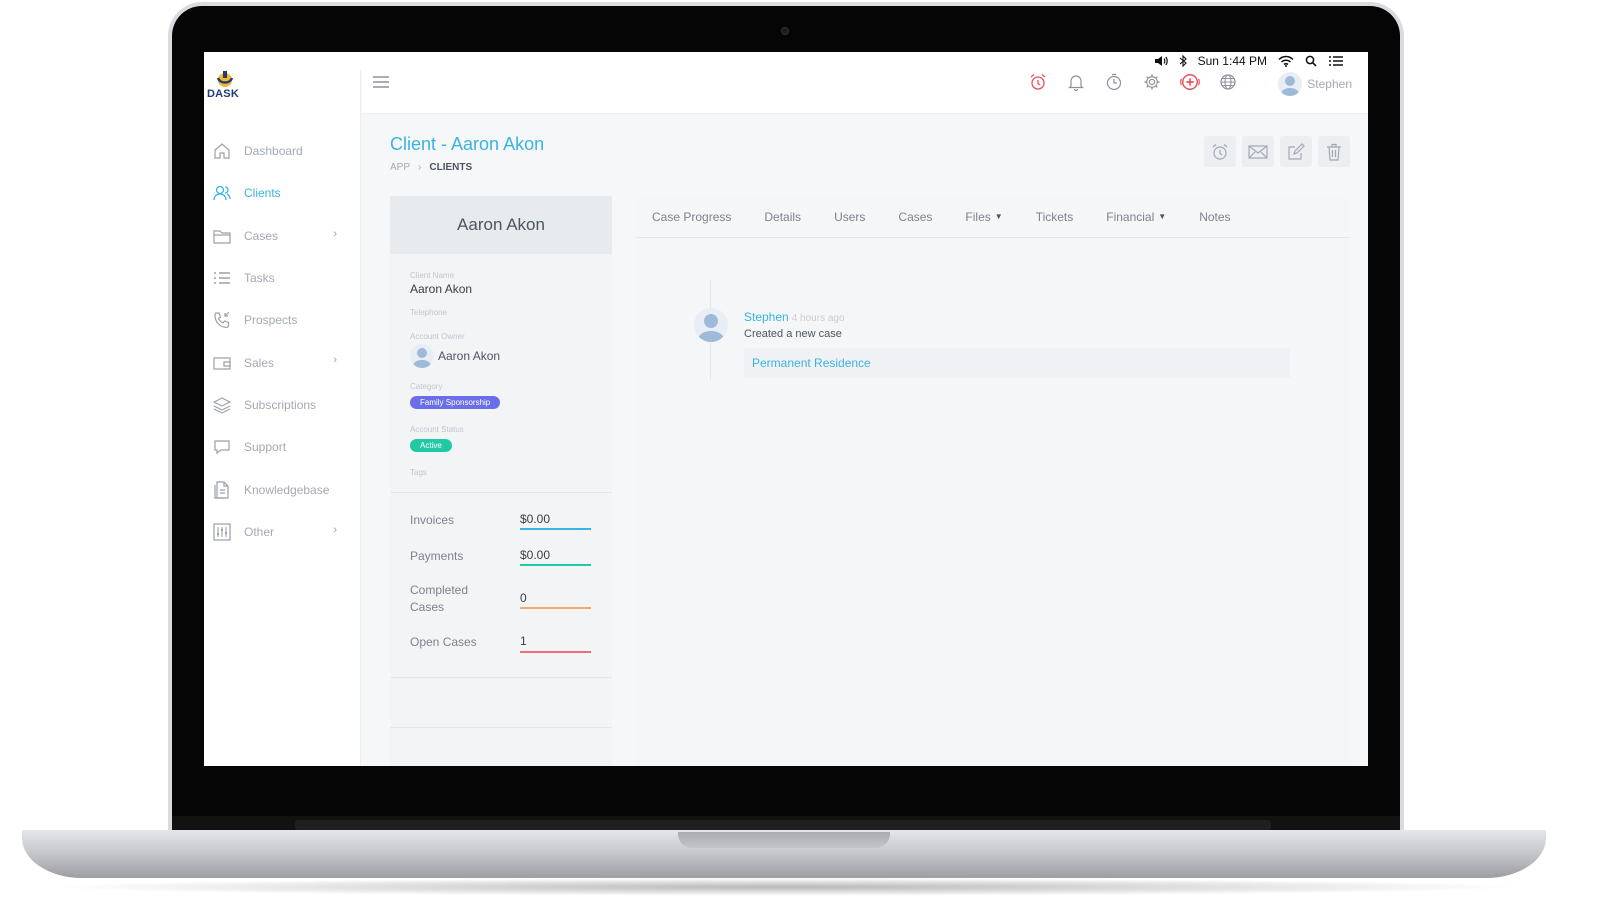 The width and height of the screenshot is (1600, 924). Describe the element at coordinates (1277, 151) in the screenshot. I see `page-actions` at that location.